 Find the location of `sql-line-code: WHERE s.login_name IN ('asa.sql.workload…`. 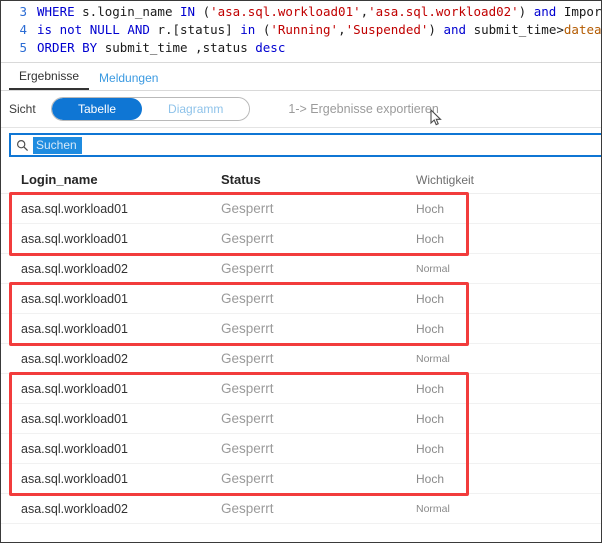

sql-line-code: WHERE s.login_name IN ('asa.sql.workload… is located at coordinates (319, 11).